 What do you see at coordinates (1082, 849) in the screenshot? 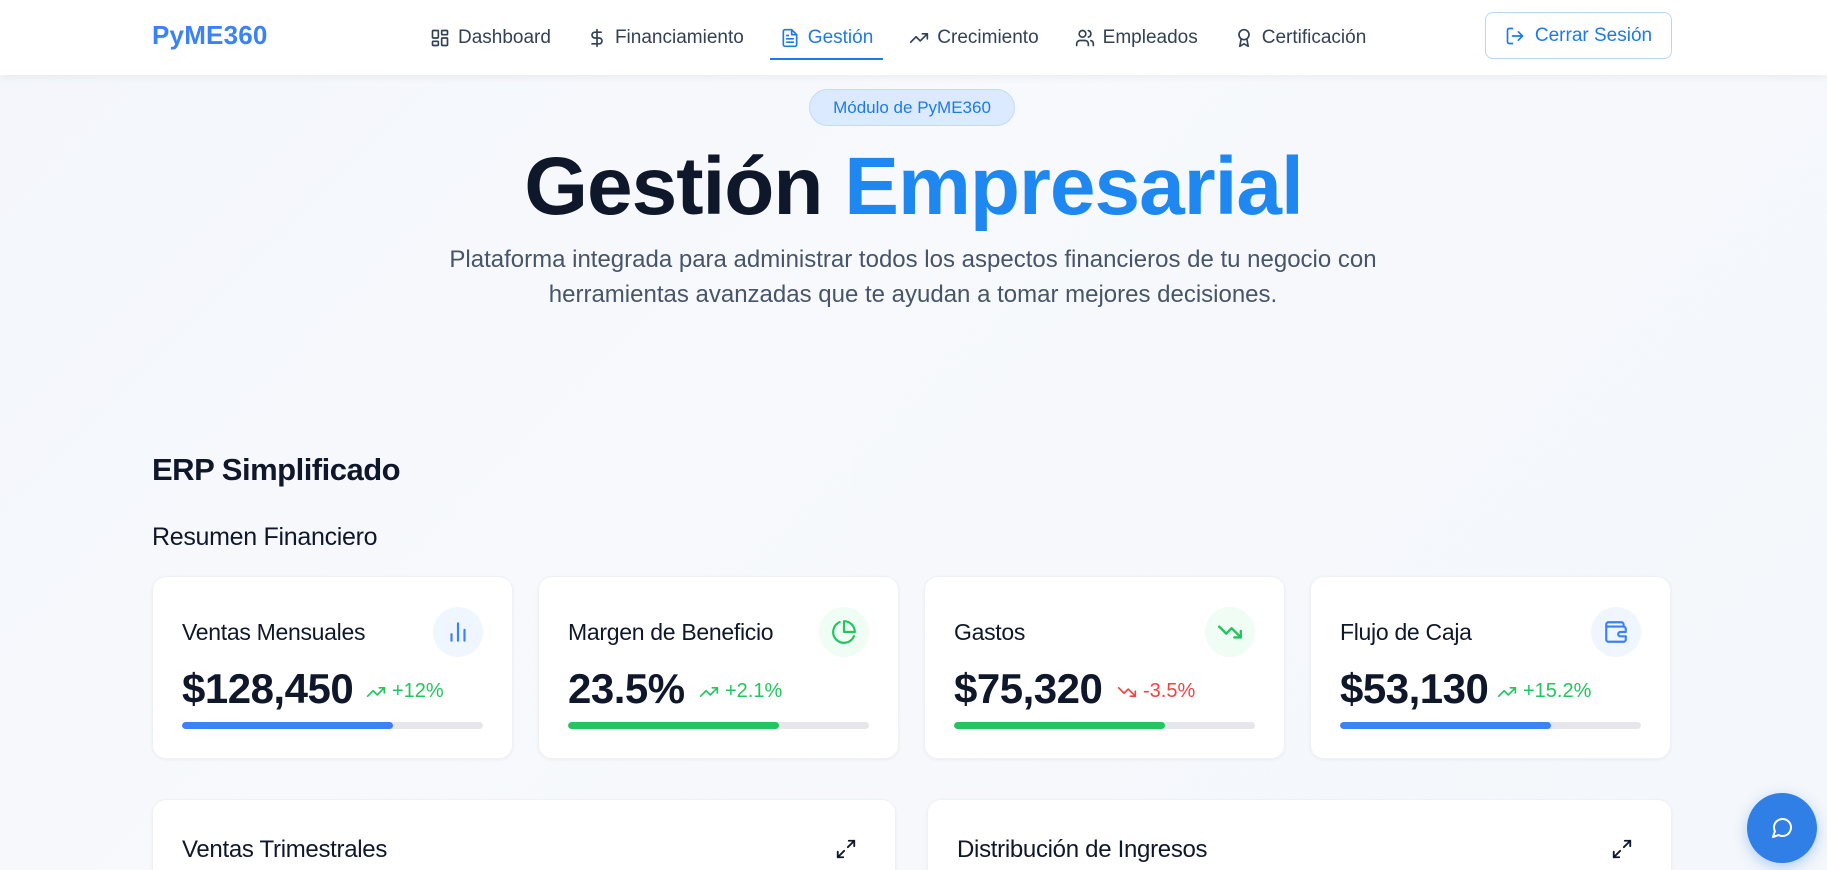
I see `chart-title: Distribución de Ingresos` at bounding box center [1082, 849].